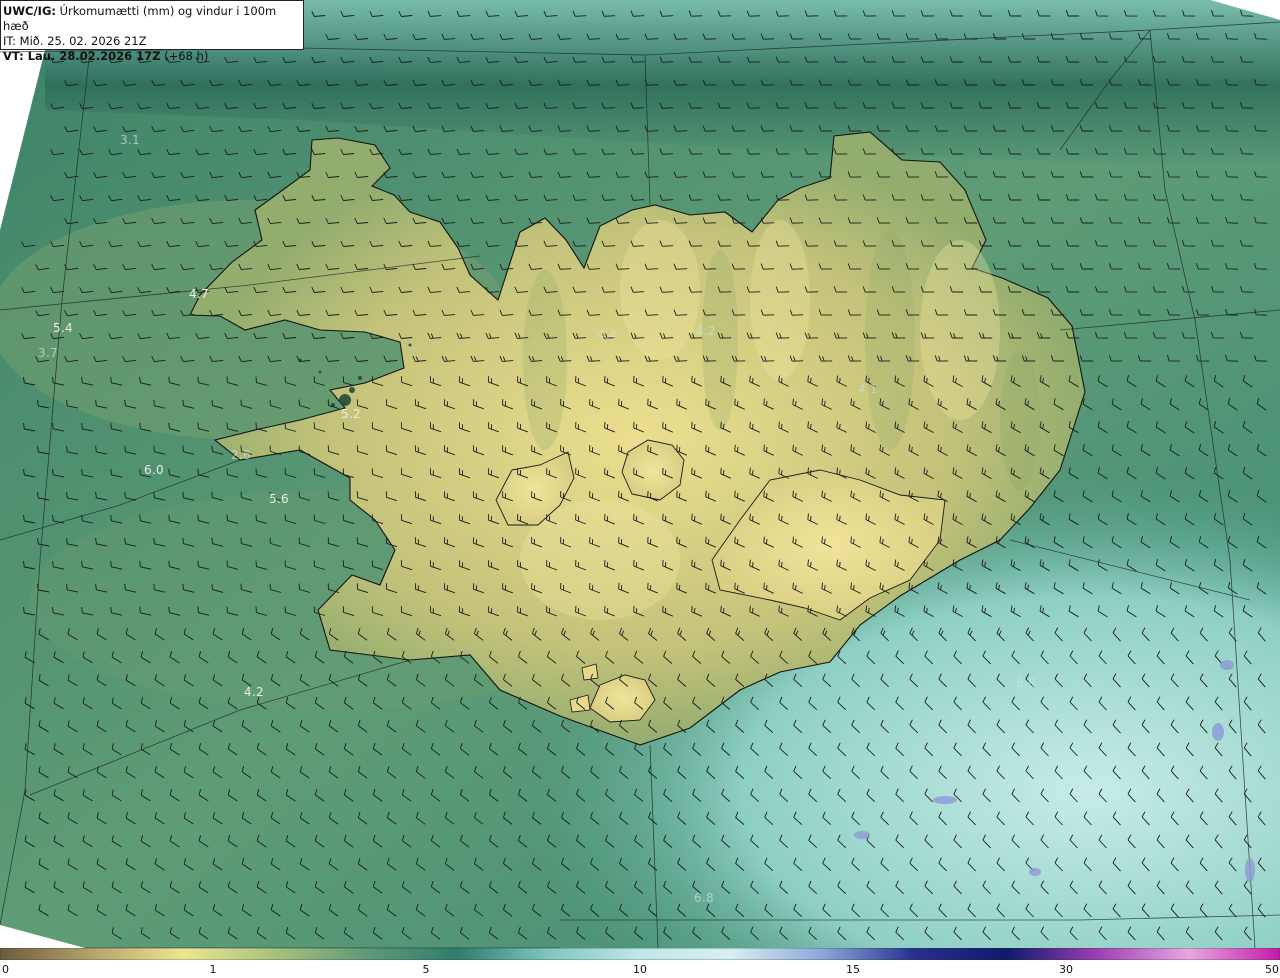 The height and width of the screenshot is (978, 1280). What do you see at coordinates (1026, 683) in the screenshot?
I see `value-label: 6.9` at bounding box center [1026, 683].